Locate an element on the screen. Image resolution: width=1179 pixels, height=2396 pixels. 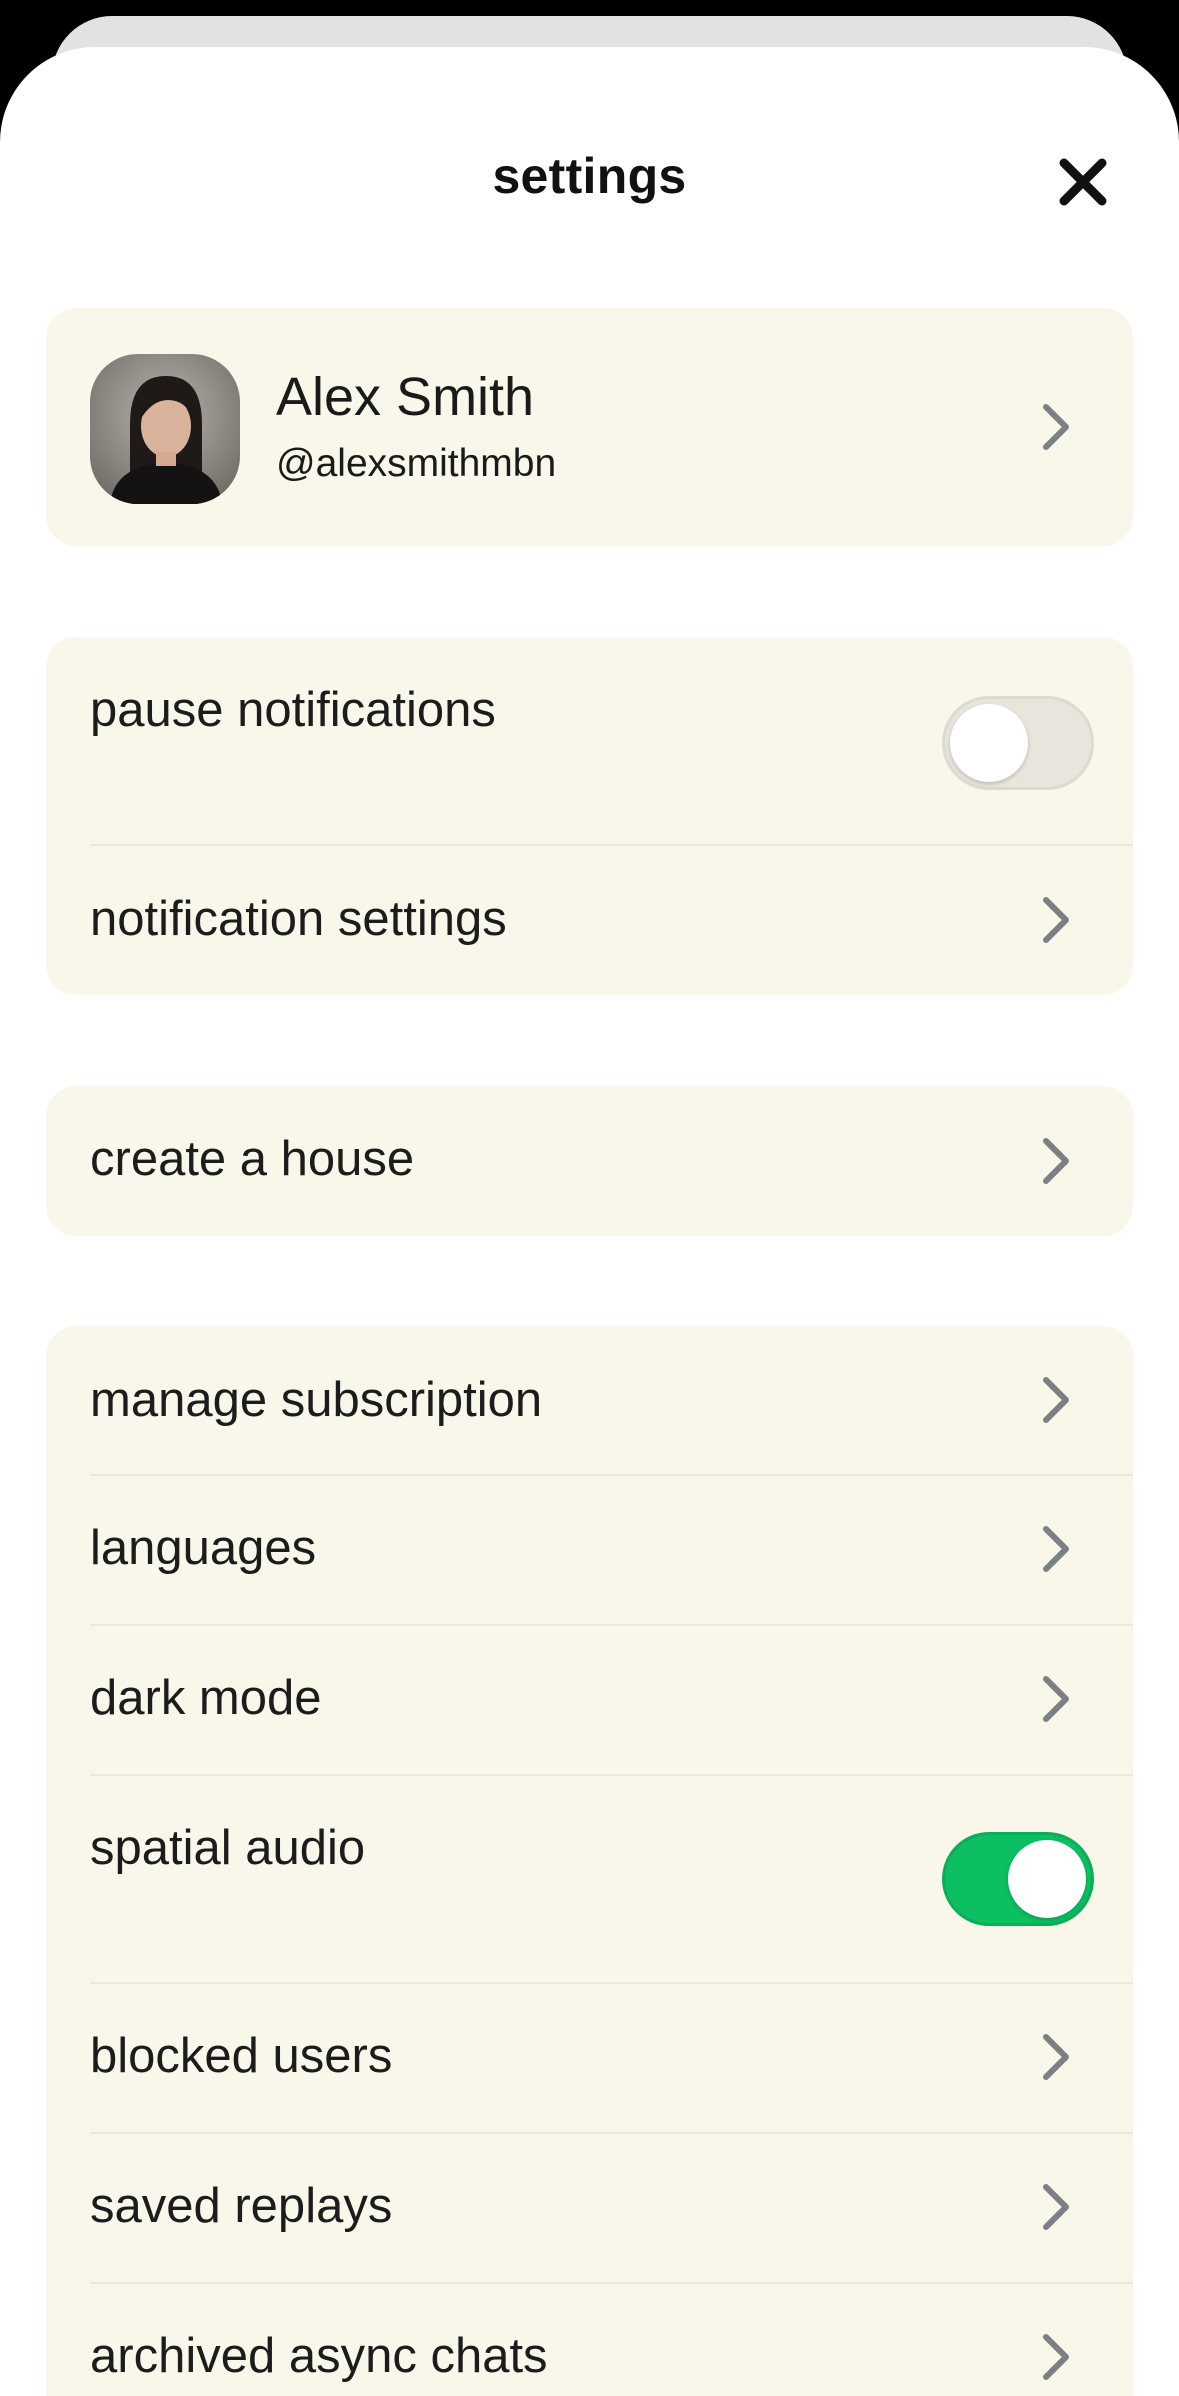
archived-async-chats-row: archived async chats is located at coordinates (589, 2340).